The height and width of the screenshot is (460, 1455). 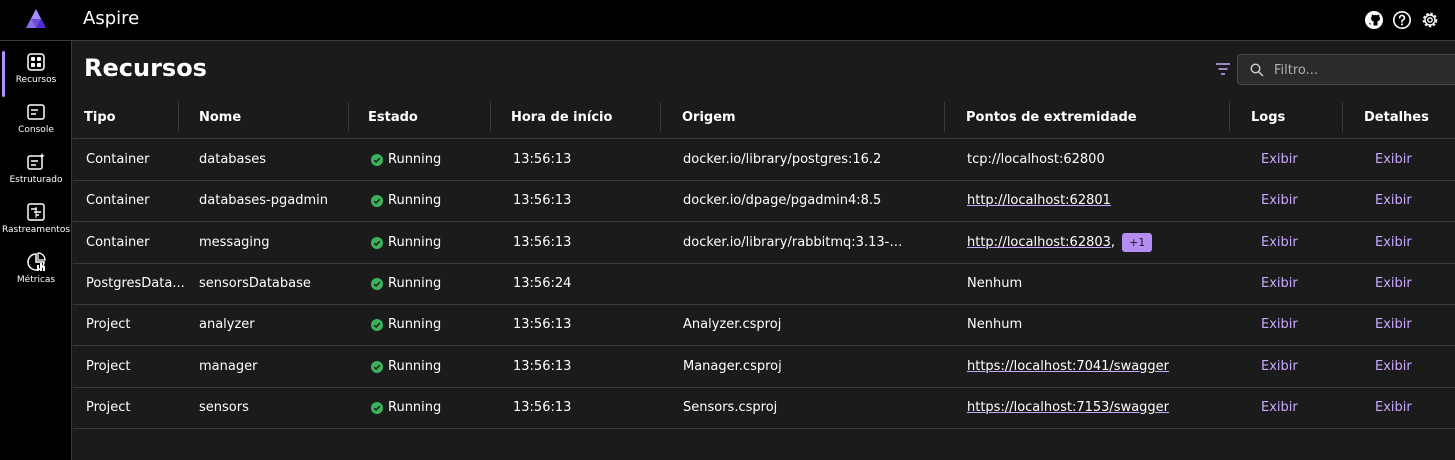 What do you see at coordinates (263, 200) in the screenshot?
I see `resource-name: databases-pgadmin` at bounding box center [263, 200].